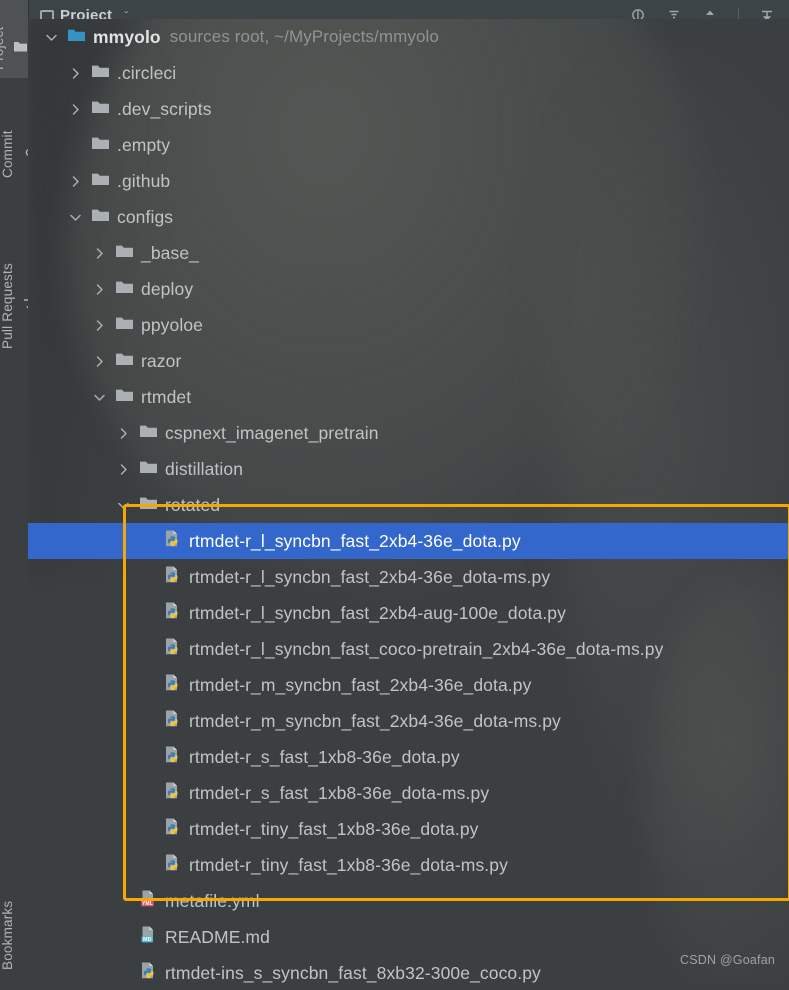 The width and height of the screenshot is (789, 990). Describe the element at coordinates (408, 397) in the screenshot. I see `tree-row: rtmdet` at that location.